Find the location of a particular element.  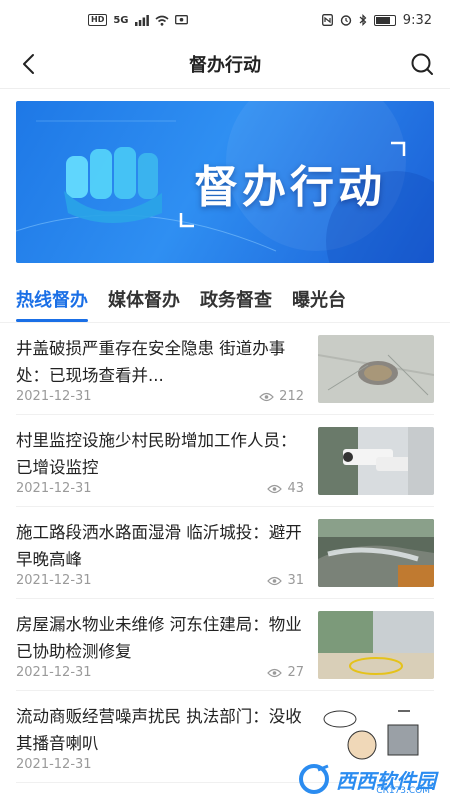

alarm-icon is located at coordinates (345, 20).